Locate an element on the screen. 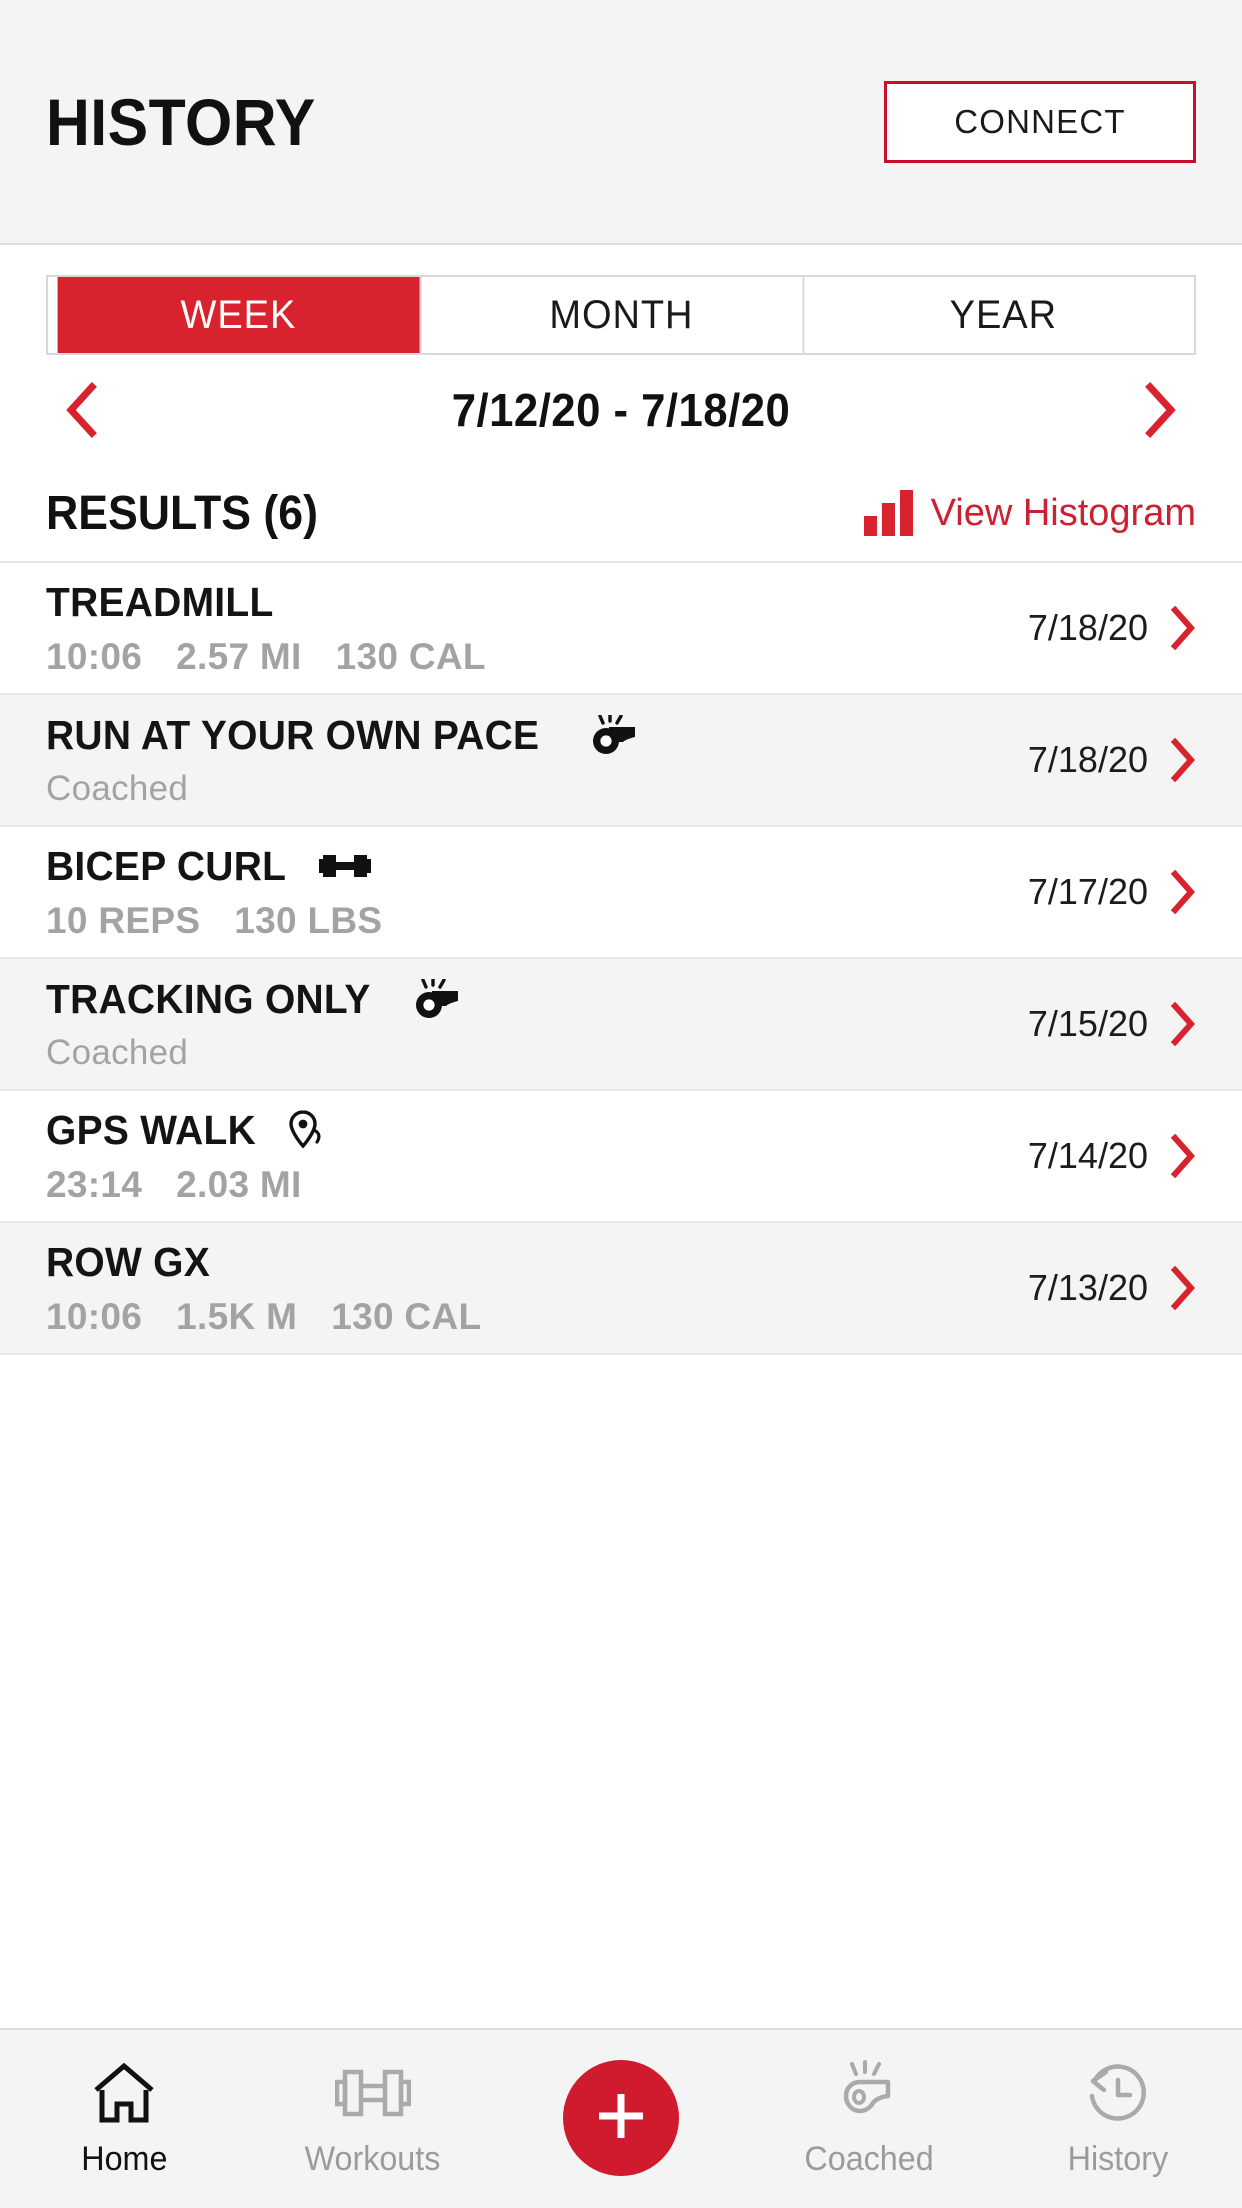 Image resolution: width=1242 pixels, height=2208 pixels. workout-title-line: TREADMILL is located at coordinates (537, 602).